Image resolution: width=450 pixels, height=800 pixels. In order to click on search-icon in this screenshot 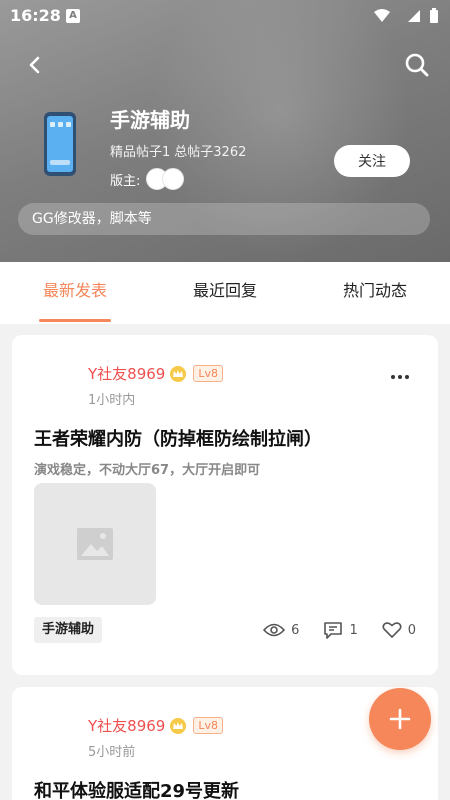, I will do `click(417, 65)`.